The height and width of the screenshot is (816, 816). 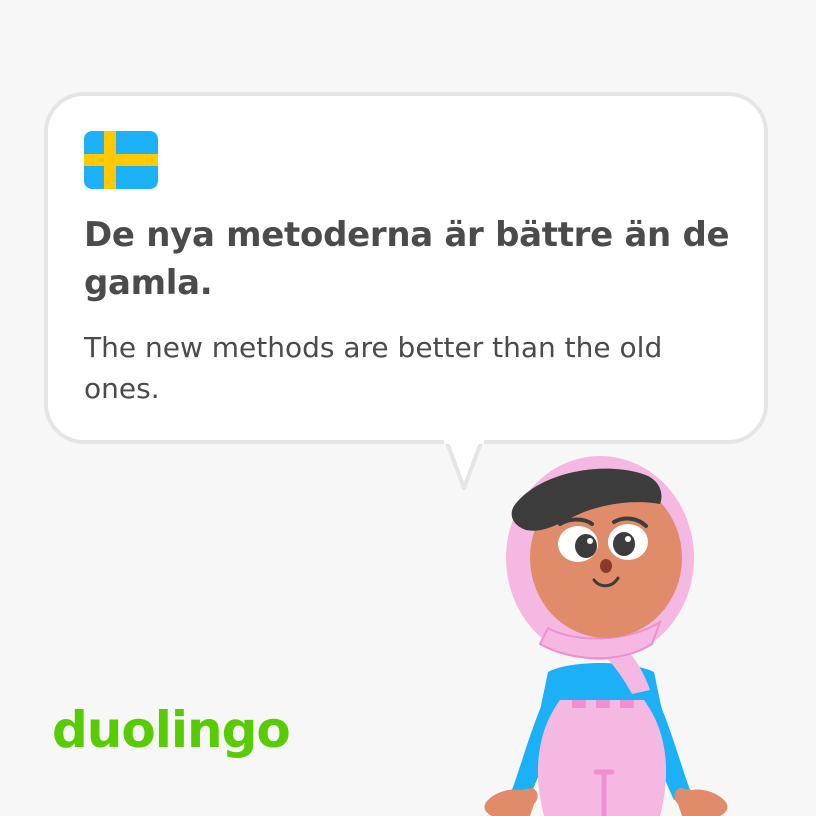 I want to click on left-hand, so click(x=511, y=802).